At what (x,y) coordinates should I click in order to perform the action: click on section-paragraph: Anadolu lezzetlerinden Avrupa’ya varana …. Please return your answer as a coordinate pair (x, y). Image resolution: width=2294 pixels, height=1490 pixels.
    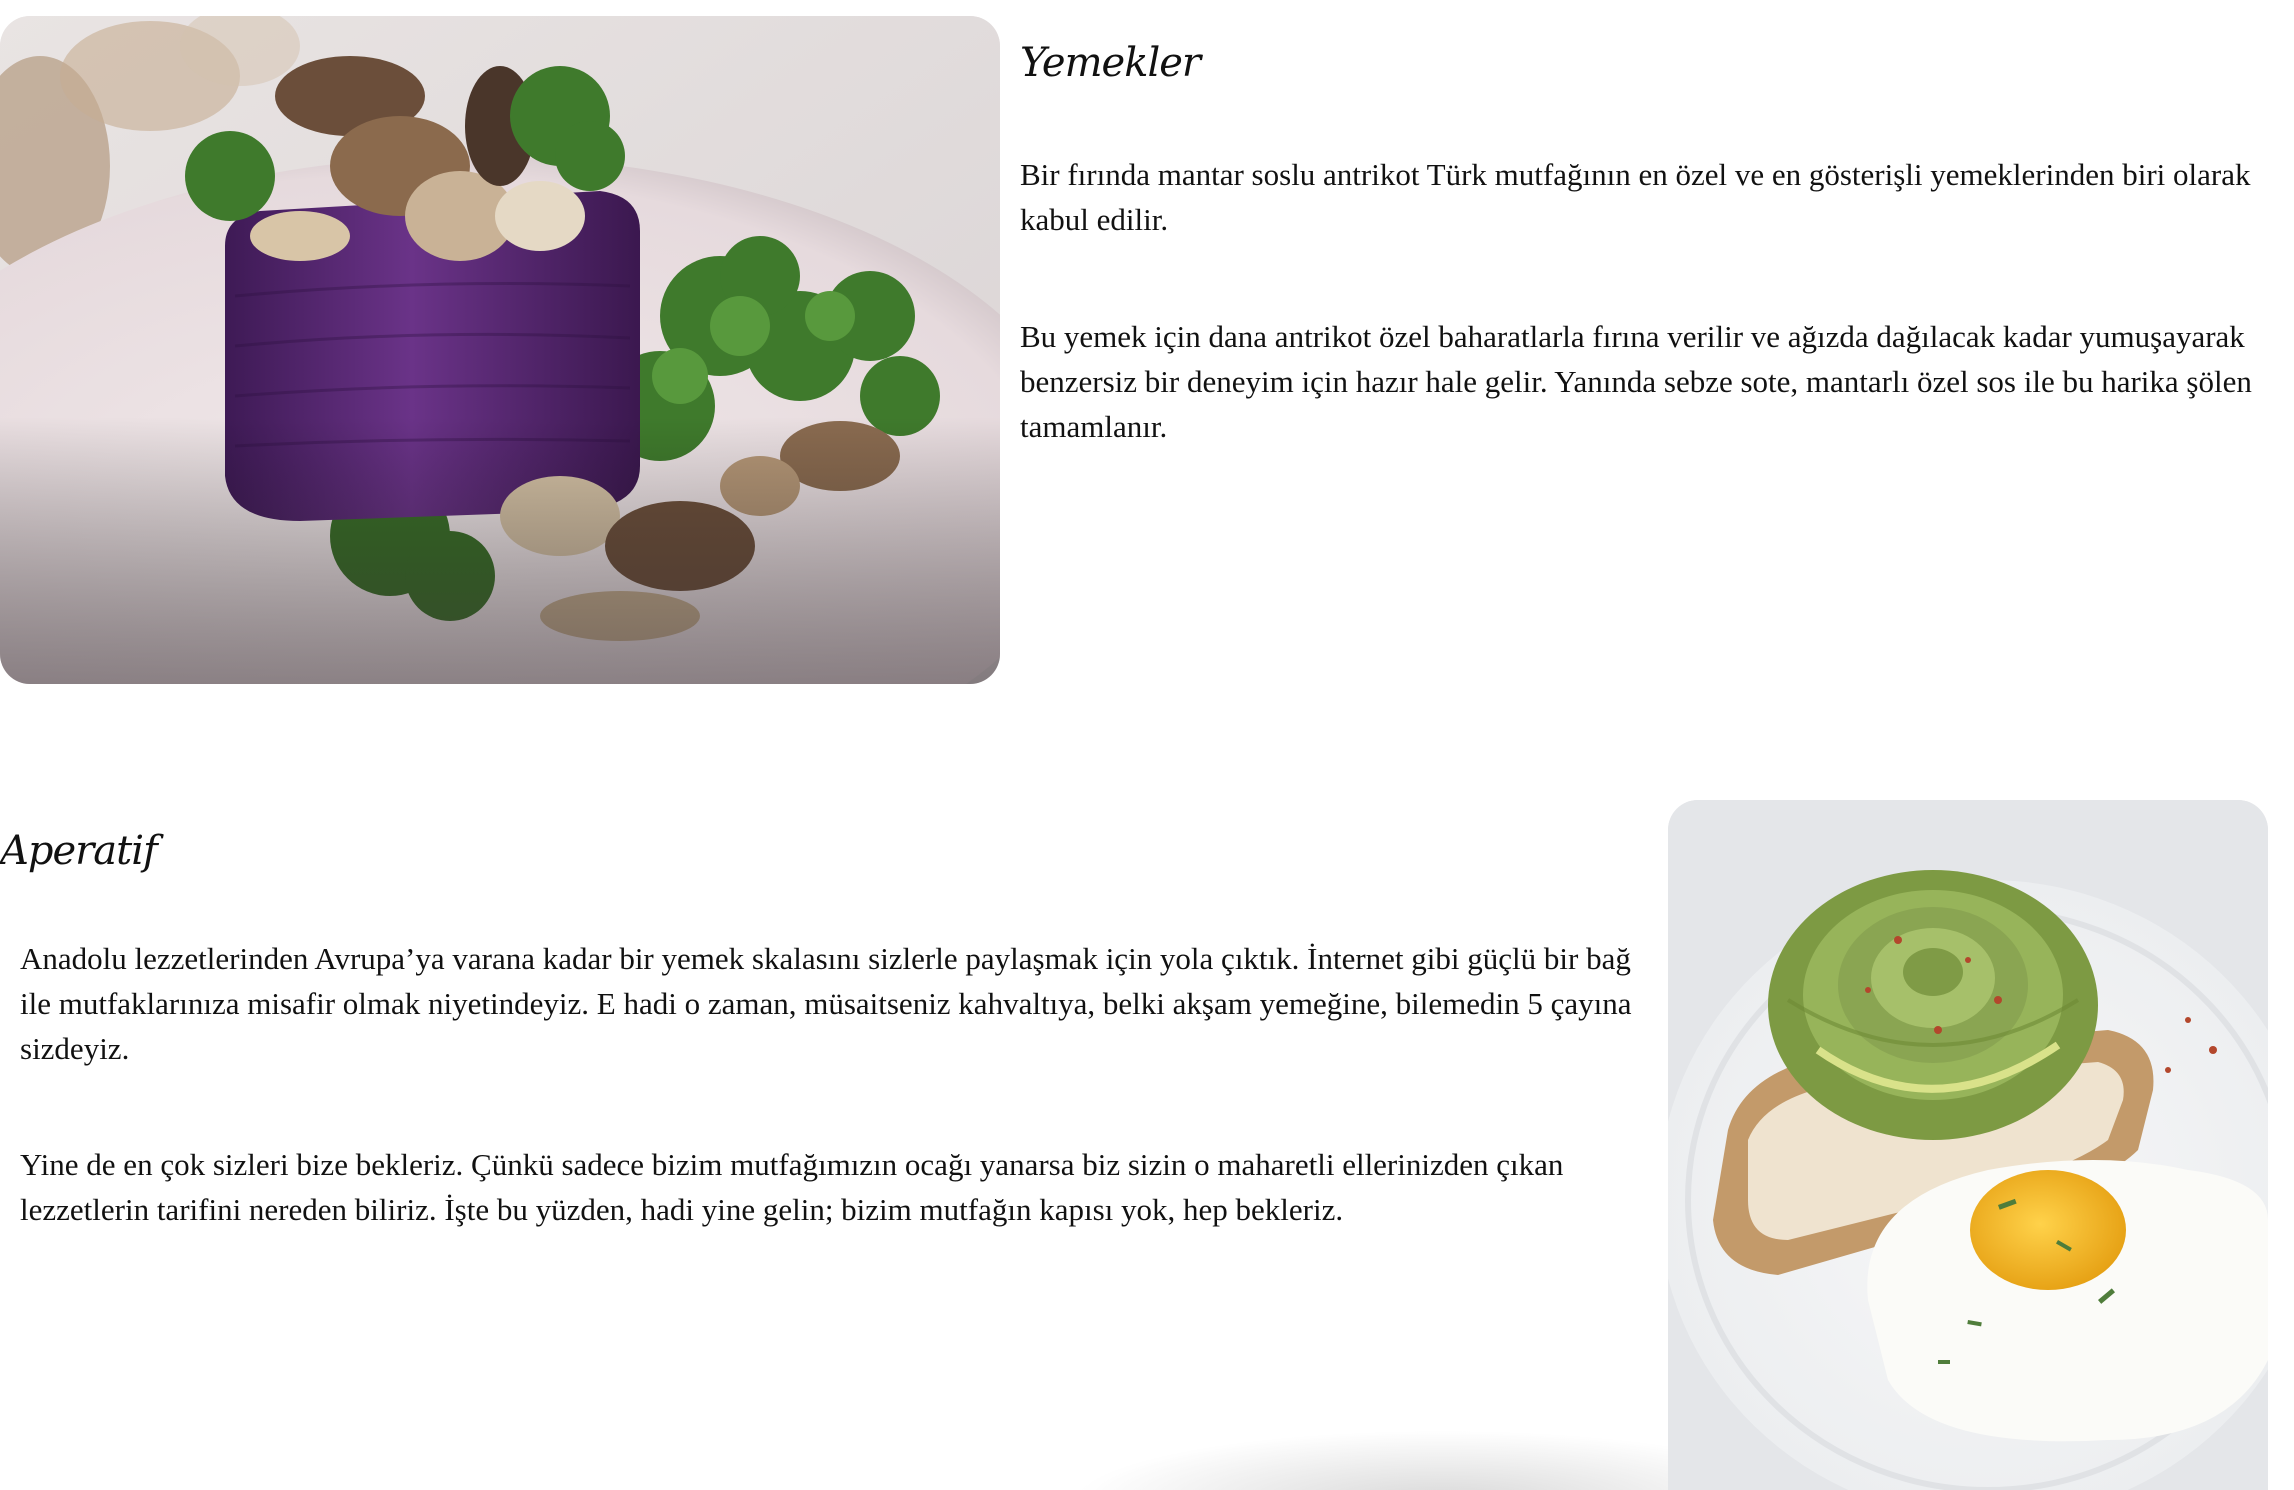
    Looking at the image, I should click on (826, 1003).